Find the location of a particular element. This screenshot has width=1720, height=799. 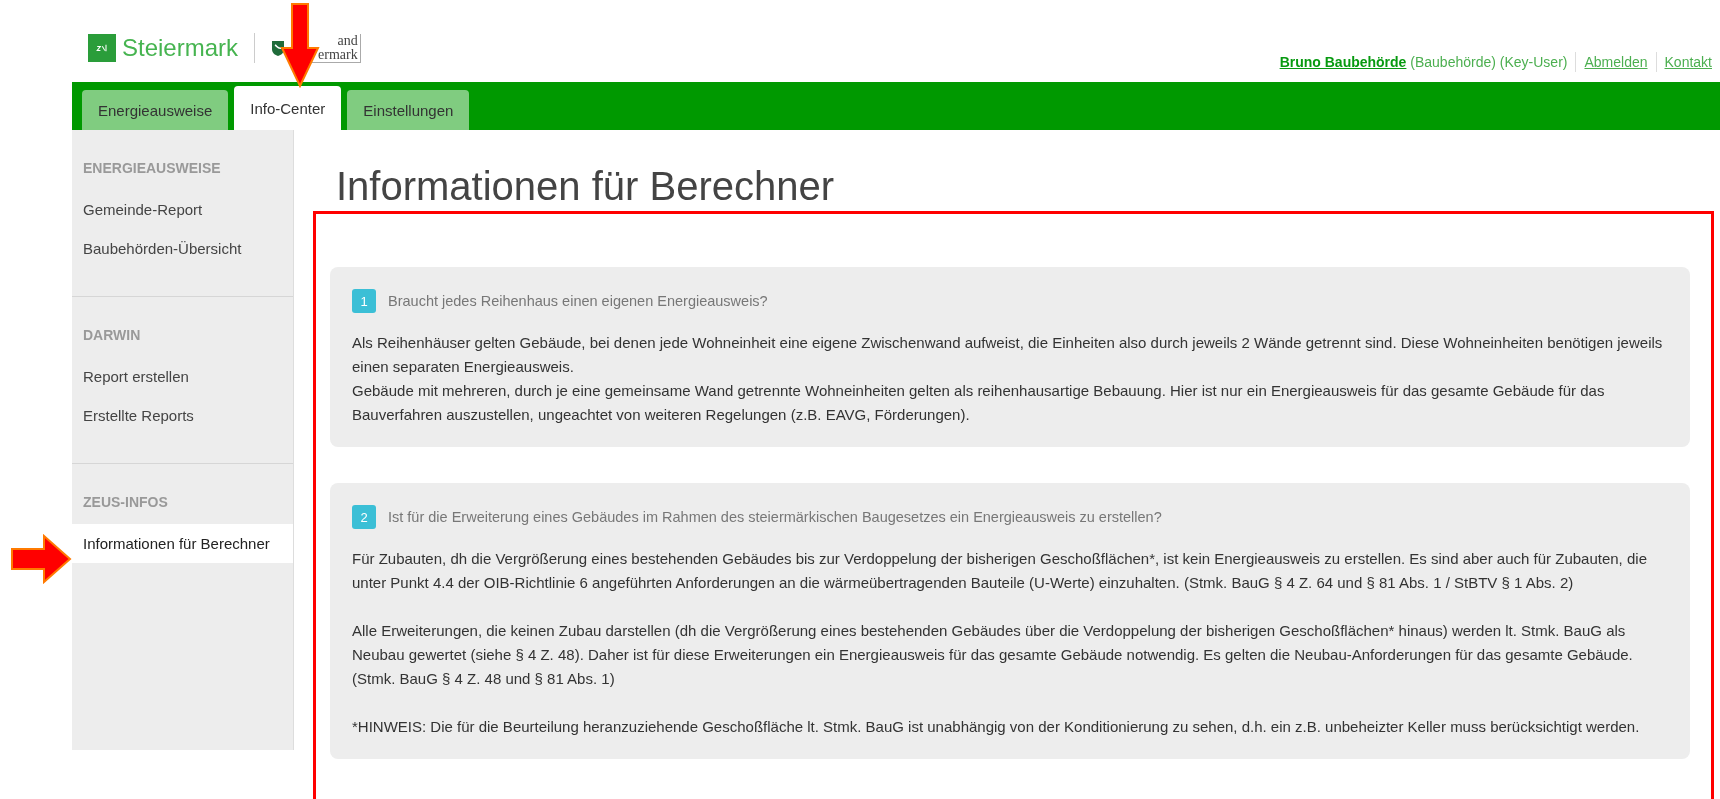

question-text: Ist für die Erweiterung eines Gebäudes im Rahmen des steiermärkischen Baugesetzes ein Energieausweis zu erstellen? is located at coordinates (775, 517).